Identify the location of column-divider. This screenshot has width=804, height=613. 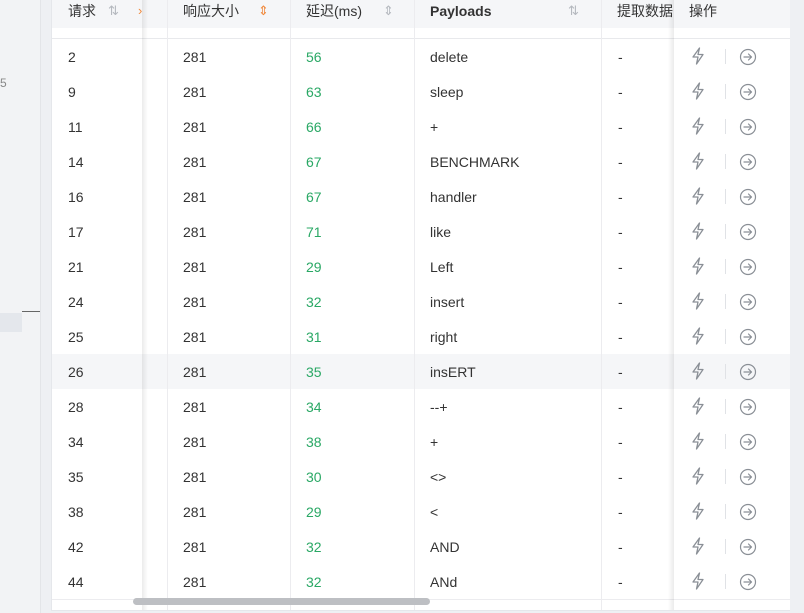
(414, 305).